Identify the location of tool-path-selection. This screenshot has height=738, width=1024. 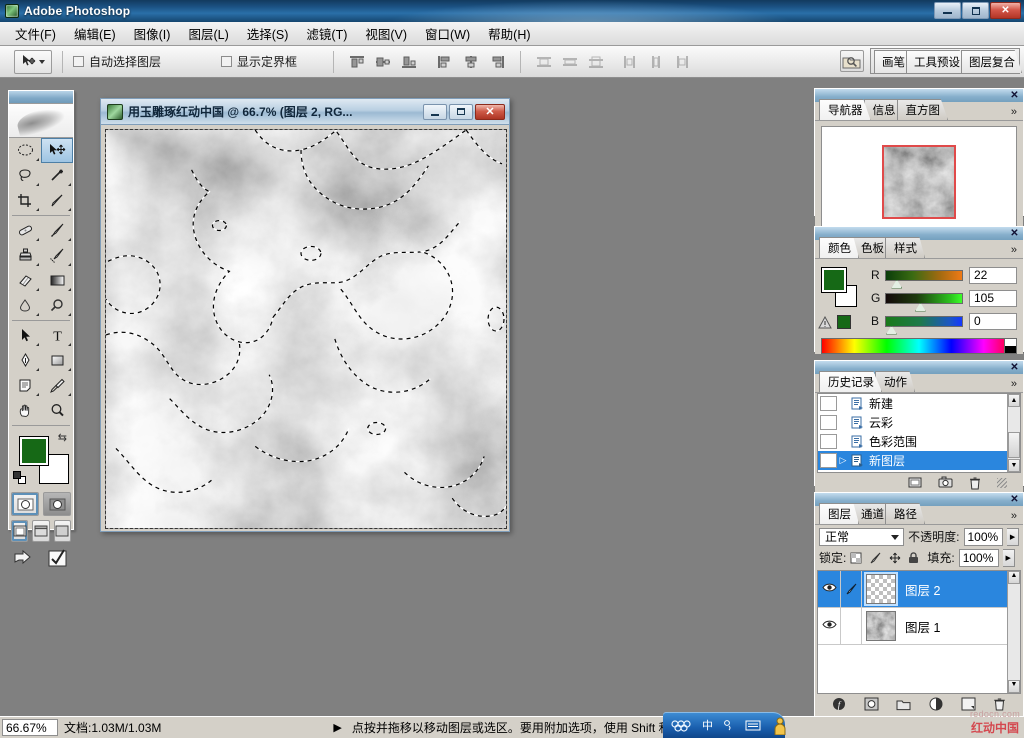
(25, 335).